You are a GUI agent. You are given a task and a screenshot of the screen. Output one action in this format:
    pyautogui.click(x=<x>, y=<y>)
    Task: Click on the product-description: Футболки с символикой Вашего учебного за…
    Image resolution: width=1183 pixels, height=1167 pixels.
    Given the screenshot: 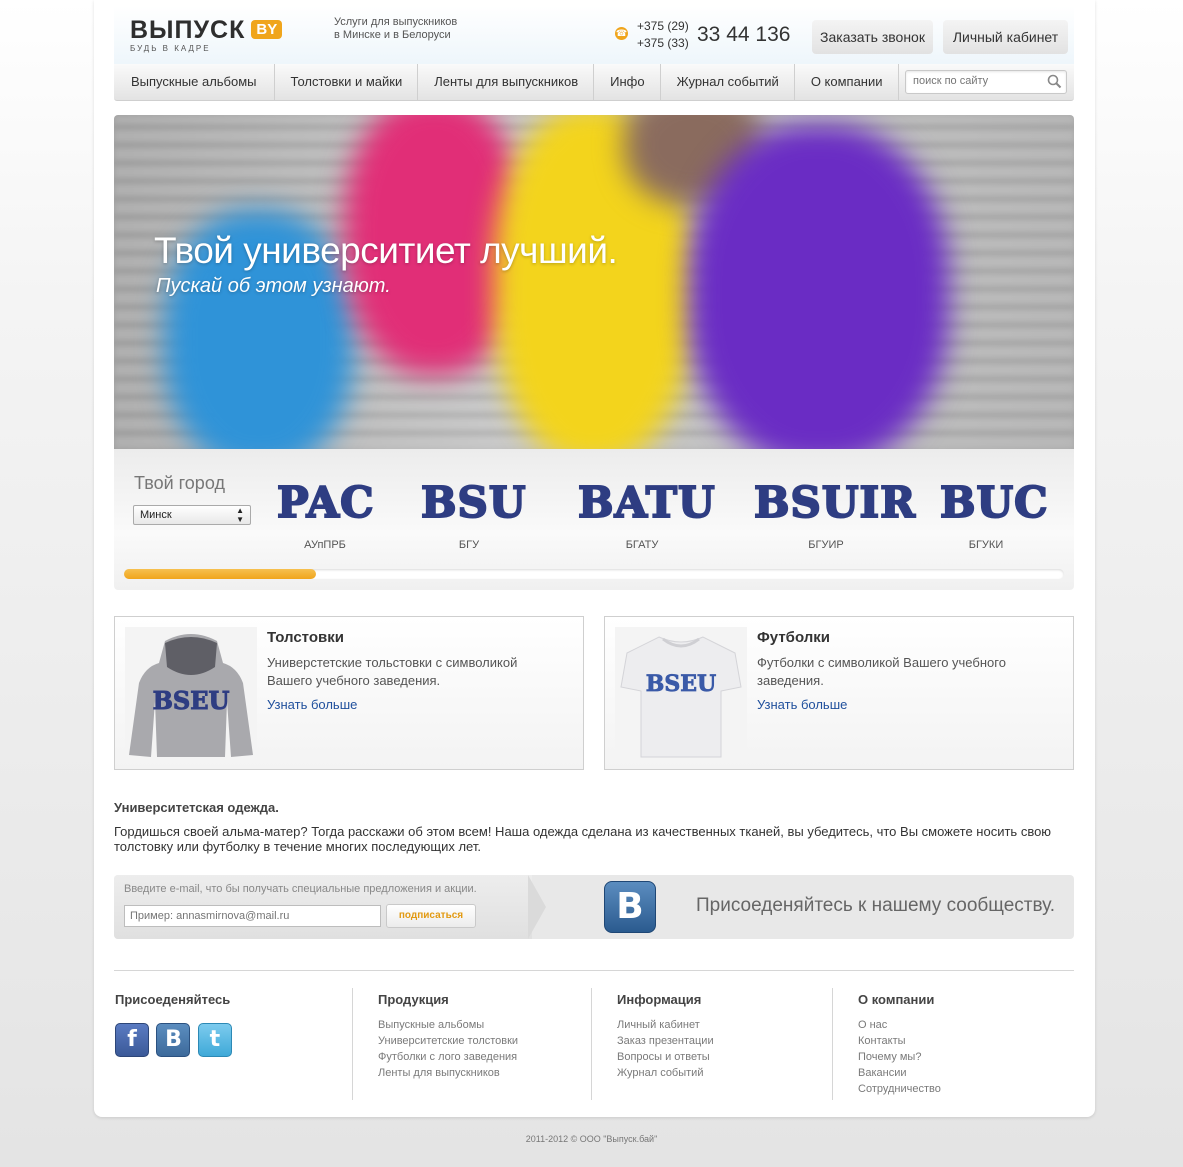 What is the action you would take?
    pyautogui.click(x=881, y=671)
    